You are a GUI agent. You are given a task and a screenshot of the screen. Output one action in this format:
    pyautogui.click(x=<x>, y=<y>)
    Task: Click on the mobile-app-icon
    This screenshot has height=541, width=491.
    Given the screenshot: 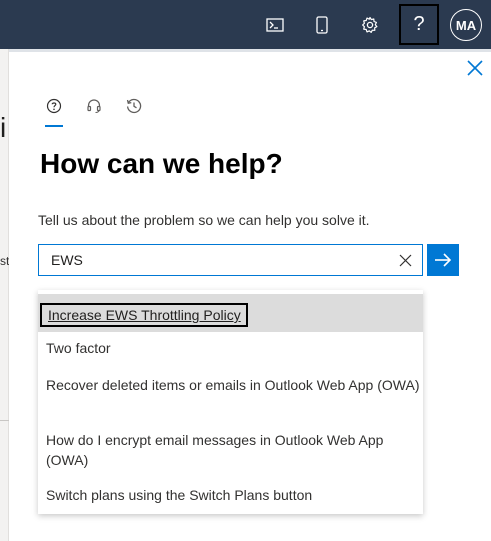 What is the action you would take?
    pyautogui.click(x=322, y=25)
    